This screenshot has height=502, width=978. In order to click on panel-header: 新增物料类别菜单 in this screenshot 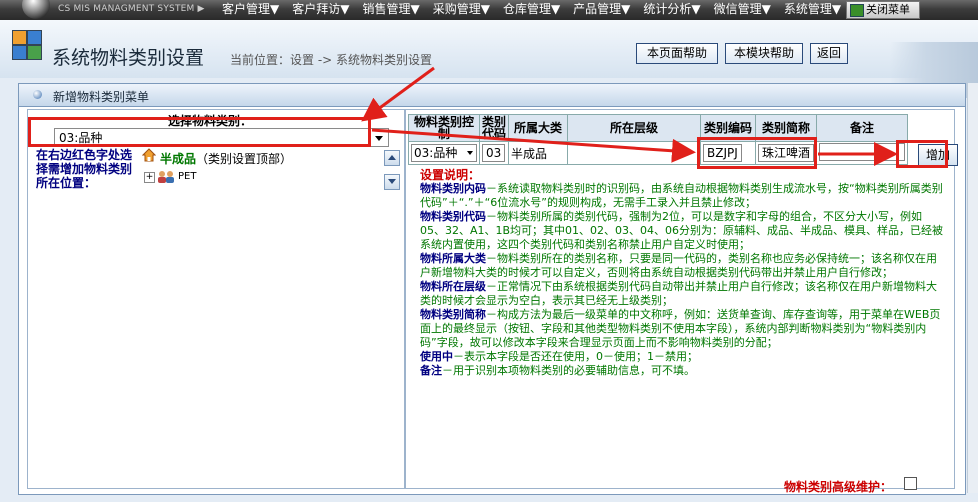, I will do `click(492, 95)`.